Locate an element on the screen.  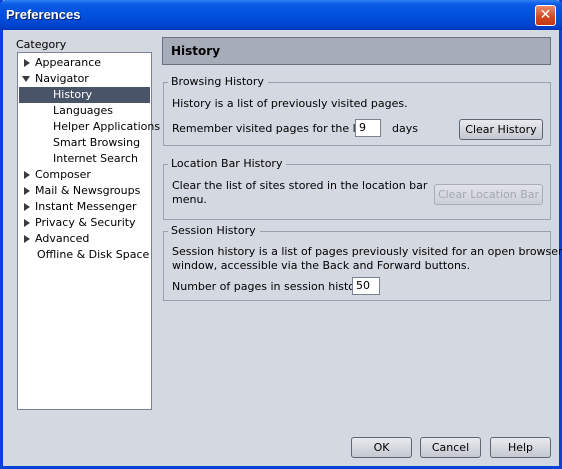
location-bar-description-line2: menu. is located at coordinates (189, 199).